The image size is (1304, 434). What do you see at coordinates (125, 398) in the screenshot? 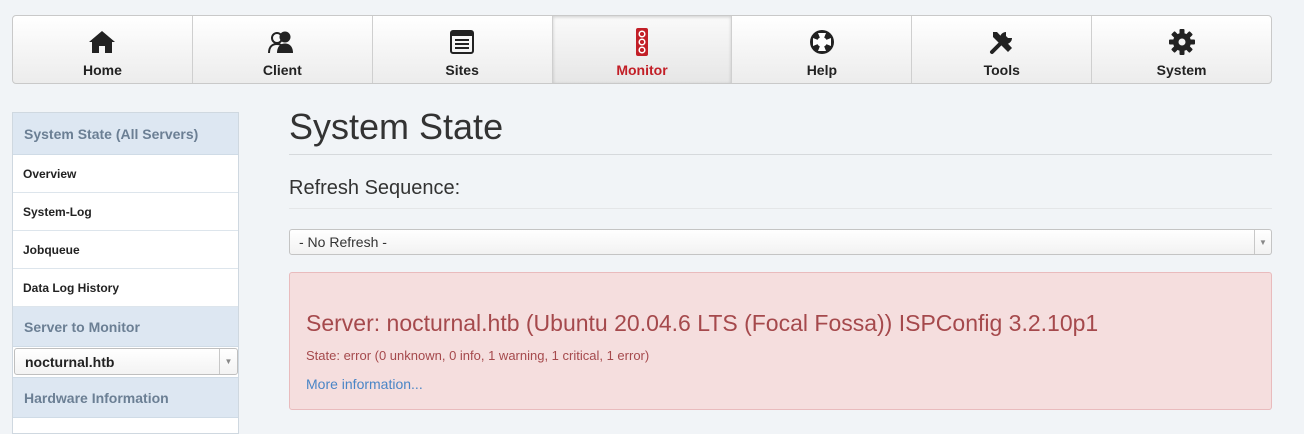
I see `sidebar-section-hardware-information: Hardware Information` at bounding box center [125, 398].